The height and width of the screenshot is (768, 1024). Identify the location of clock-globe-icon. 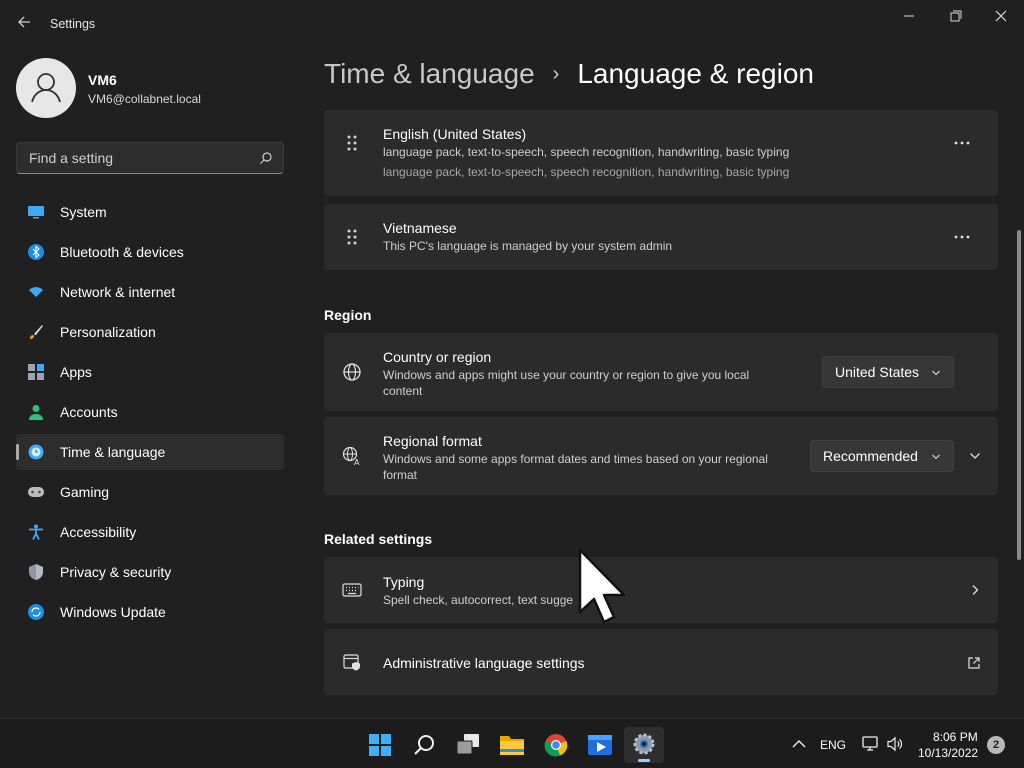
(36, 452).